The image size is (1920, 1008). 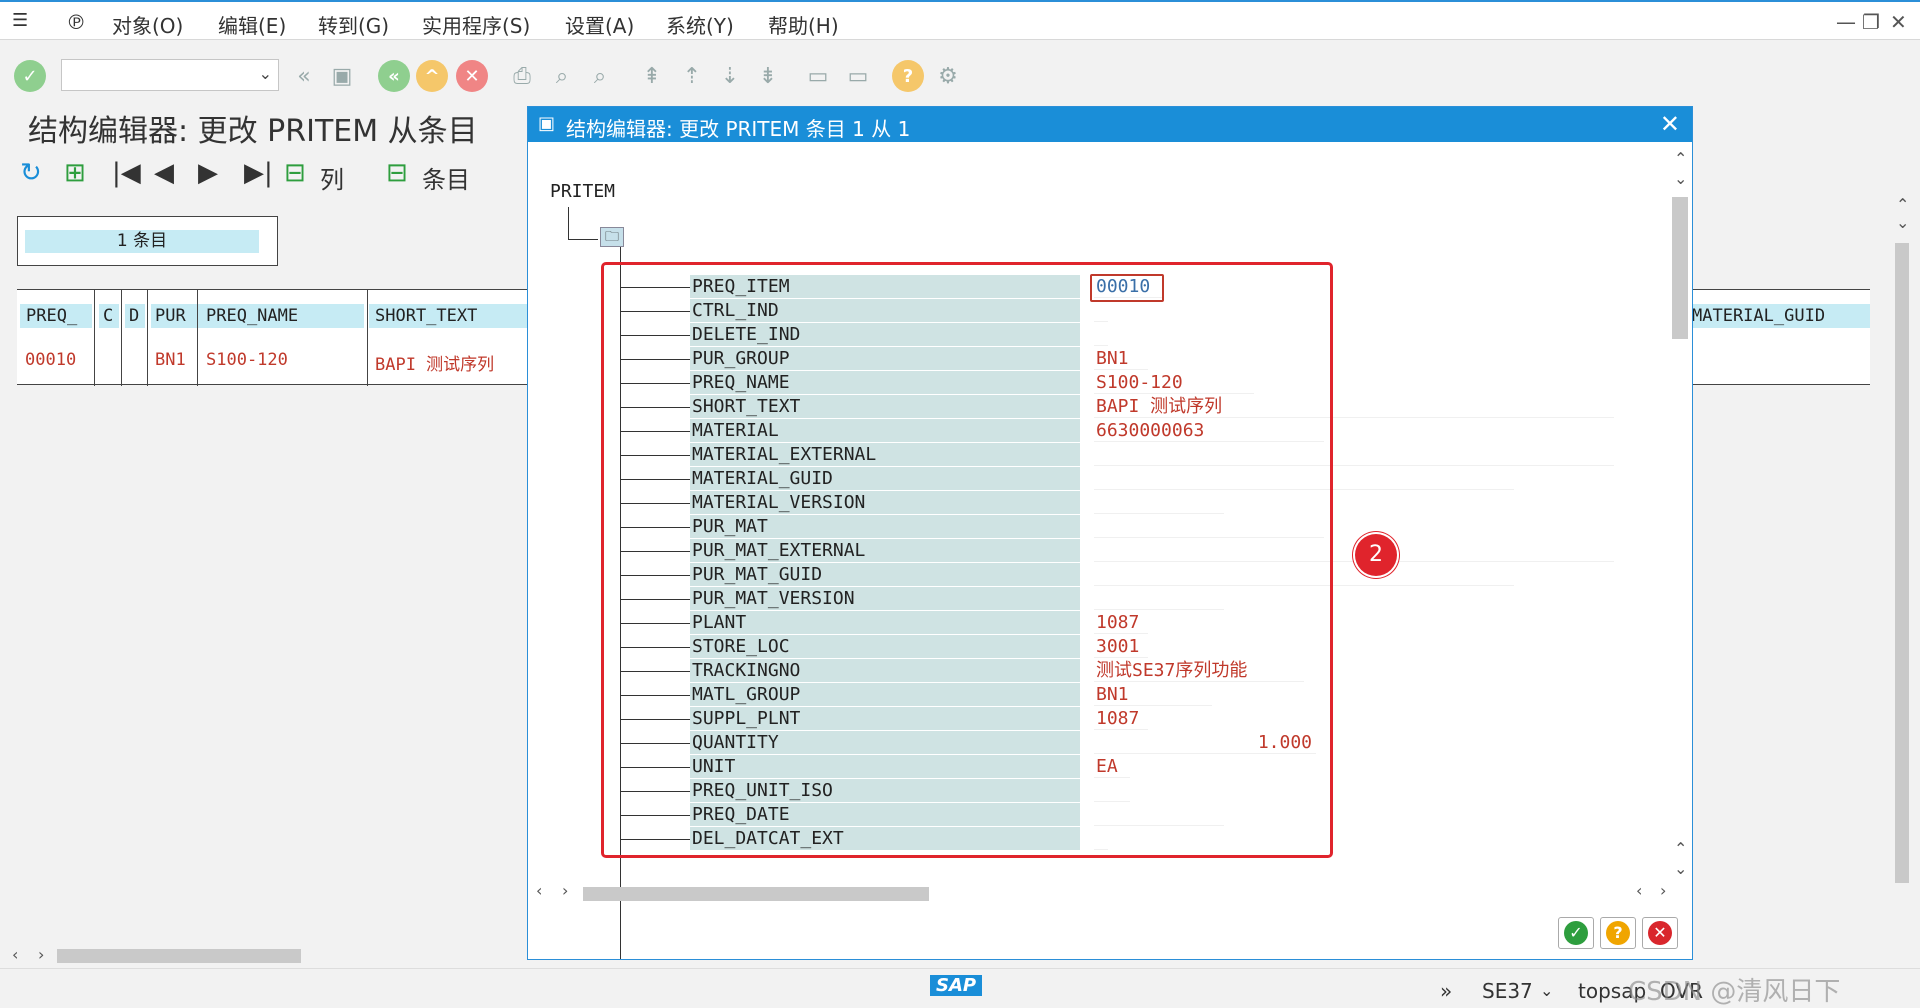 What do you see at coordinates (908, 76) in the screenshot?
I see `help-icon: ?` at bounding box center [908, 76].